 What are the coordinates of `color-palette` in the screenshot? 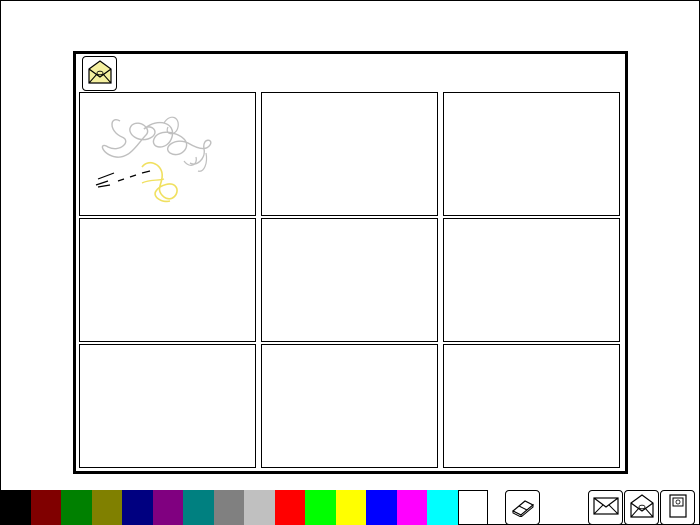 It's located at (244, 507).